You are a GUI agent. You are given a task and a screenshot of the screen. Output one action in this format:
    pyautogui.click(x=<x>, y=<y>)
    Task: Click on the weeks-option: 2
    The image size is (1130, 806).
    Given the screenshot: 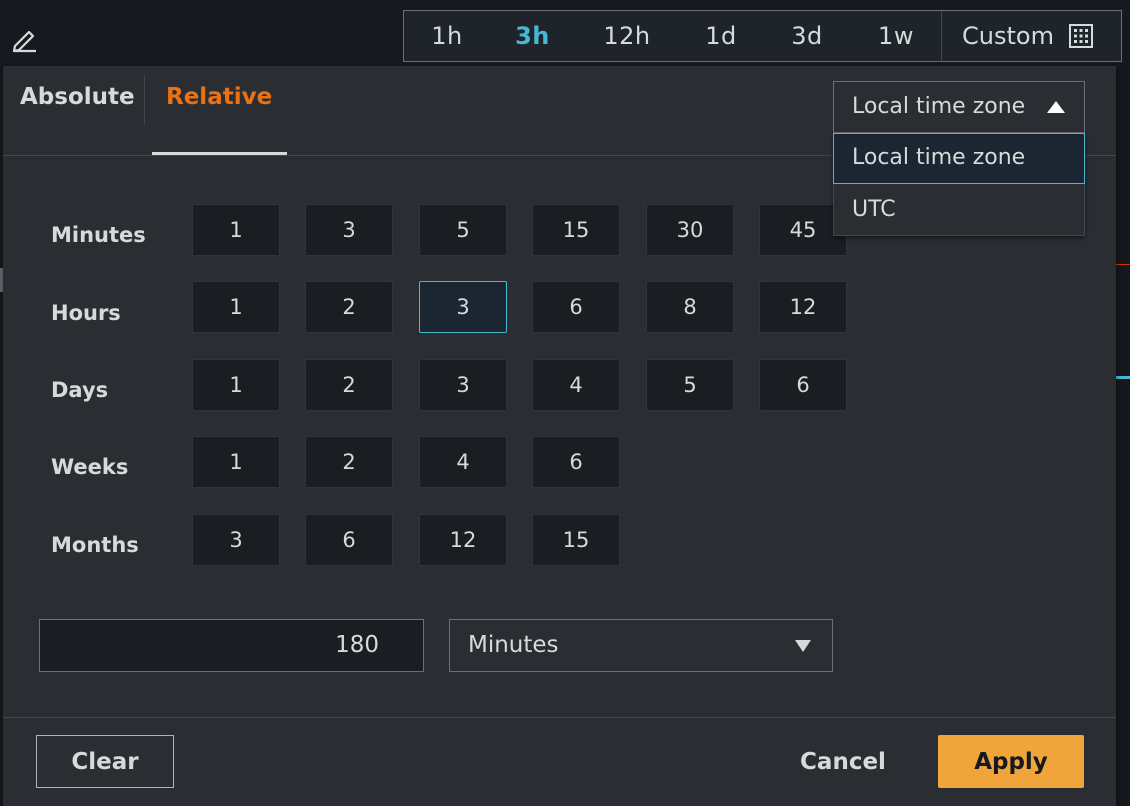 What is the action you would take?
    pyautogui.click(x=349, y=462)
    